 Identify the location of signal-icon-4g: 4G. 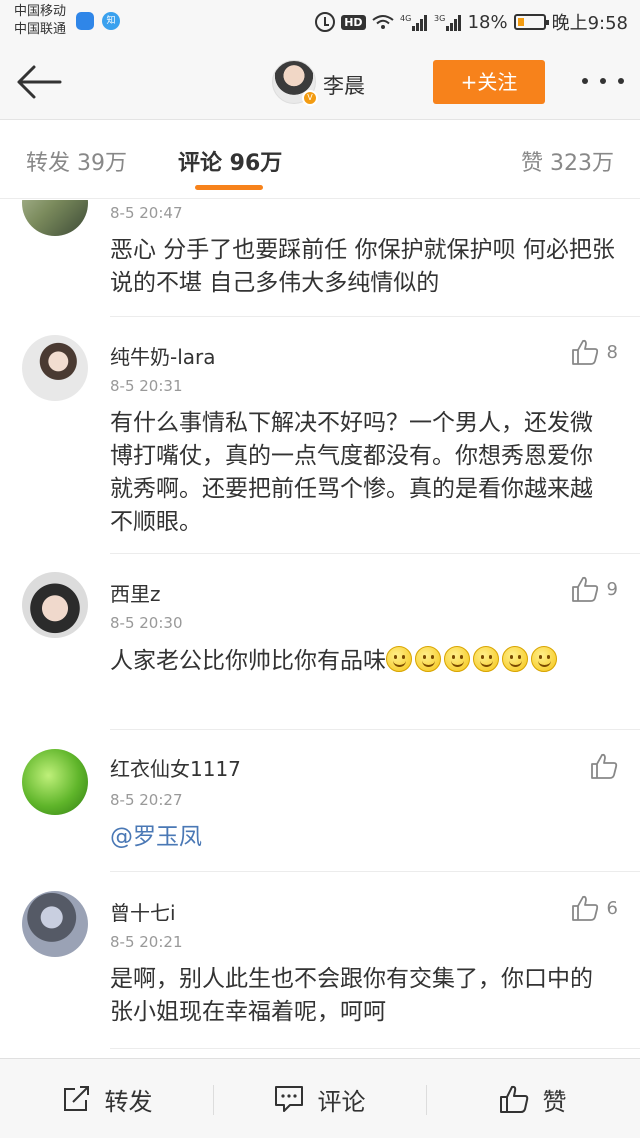
(413, 22).